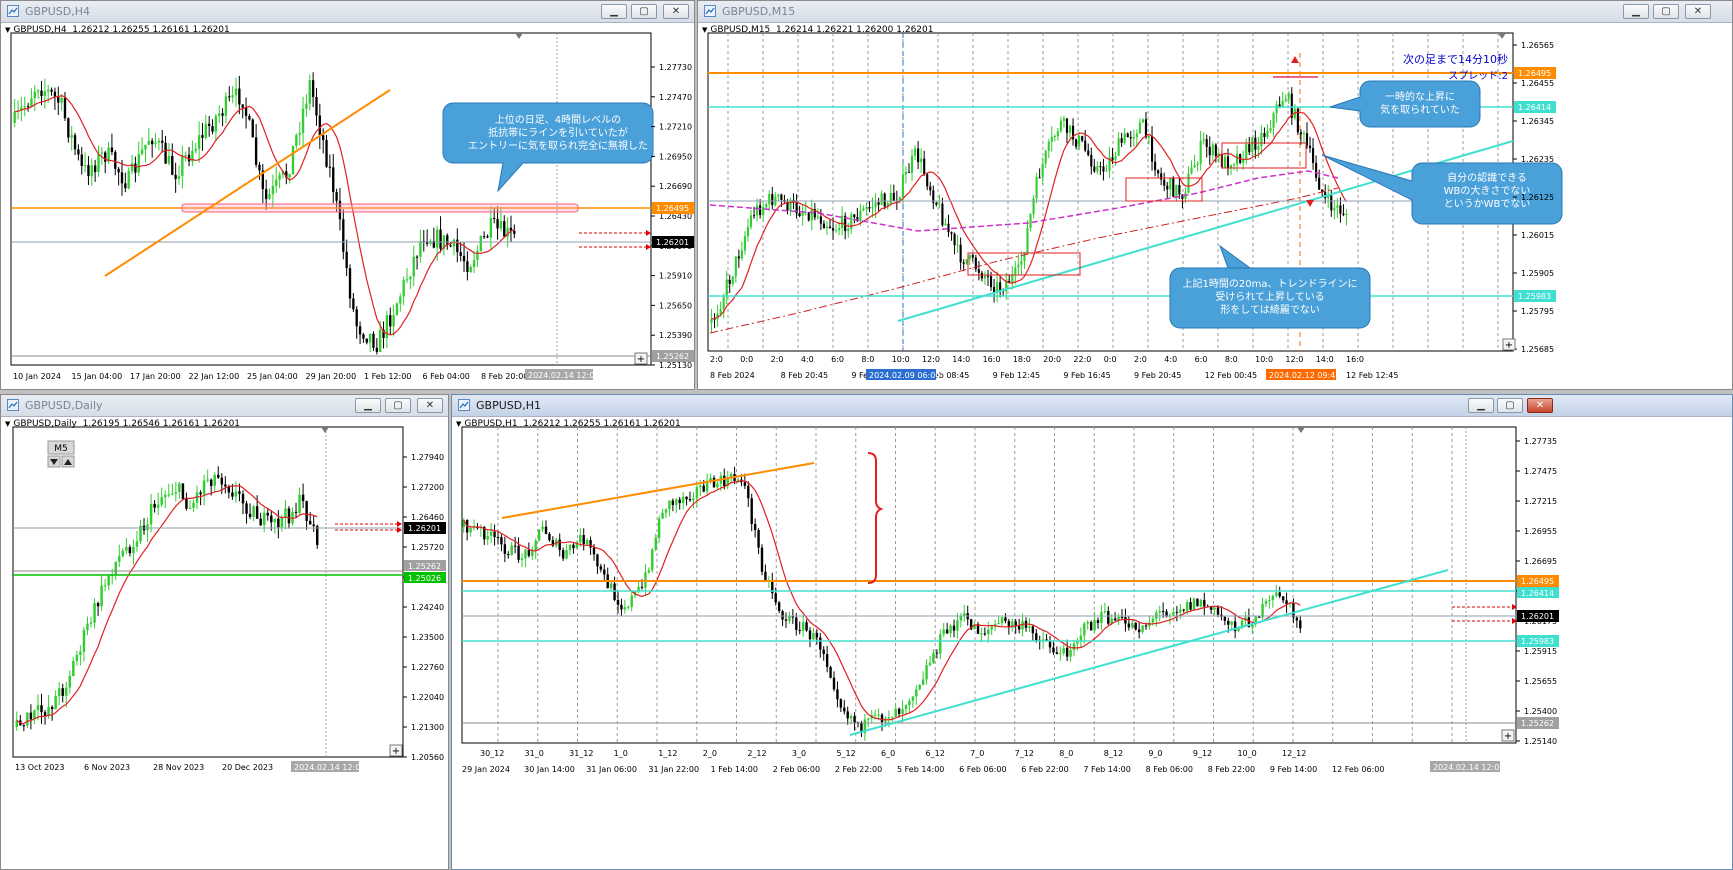 Image resolution: width=1733 pixels, height=870 pixels. I want to click on title-bar: GBPUSD,H1 ▁ ▢ ✕, so click(1092, 406).